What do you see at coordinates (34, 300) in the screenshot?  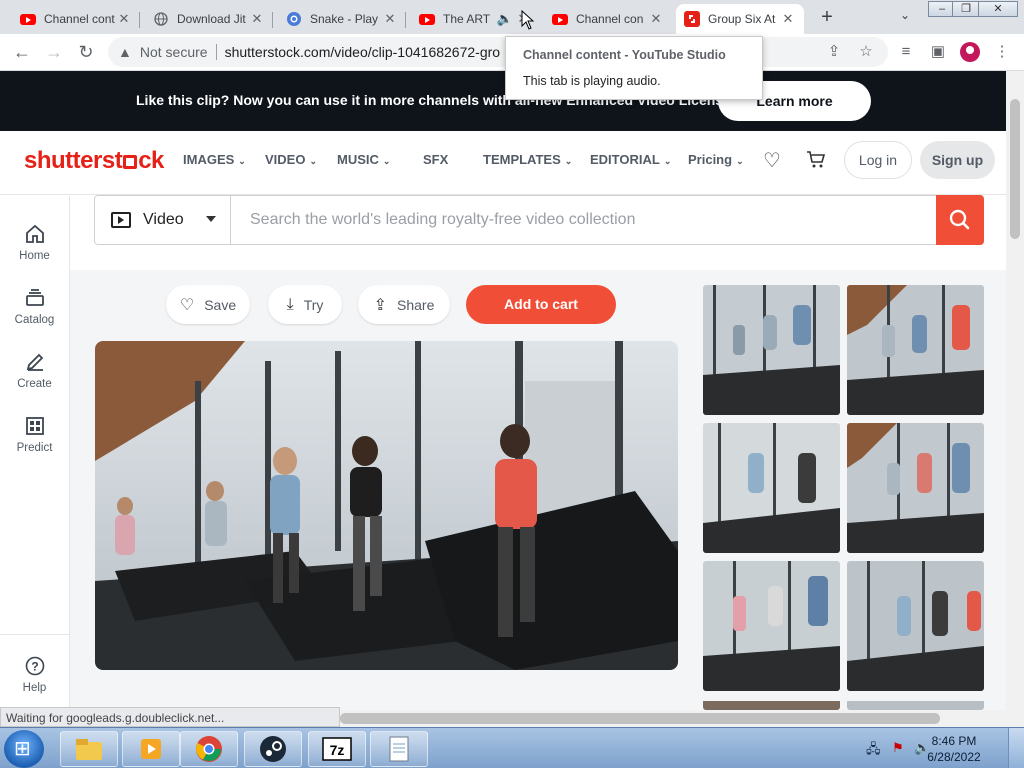 I see `catalog-icon` at bounding box center [34, 300].